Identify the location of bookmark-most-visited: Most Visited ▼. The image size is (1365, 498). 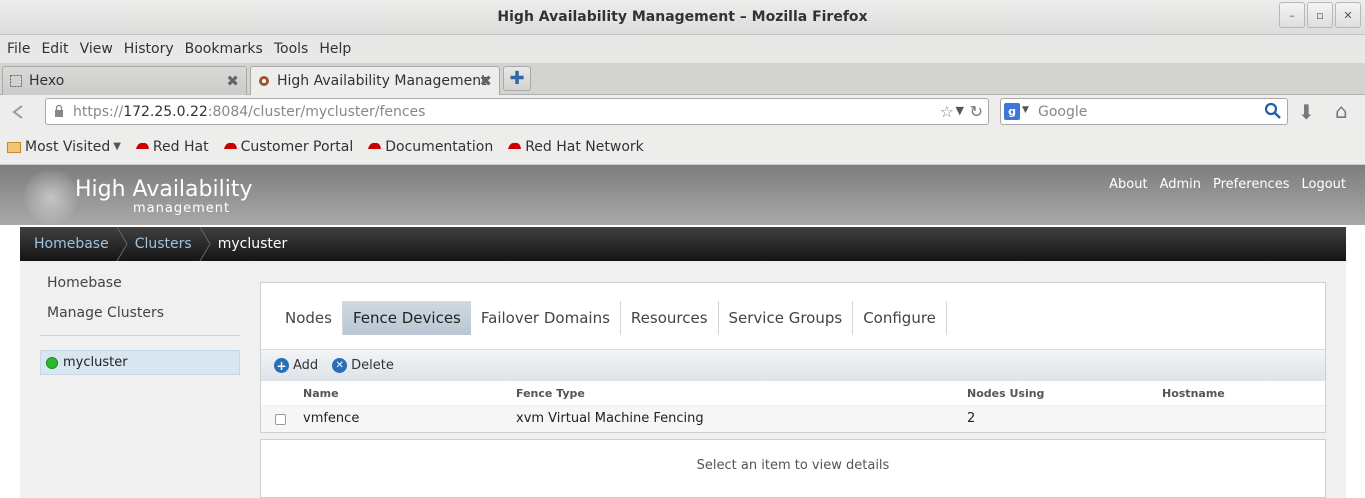
(64, 147).